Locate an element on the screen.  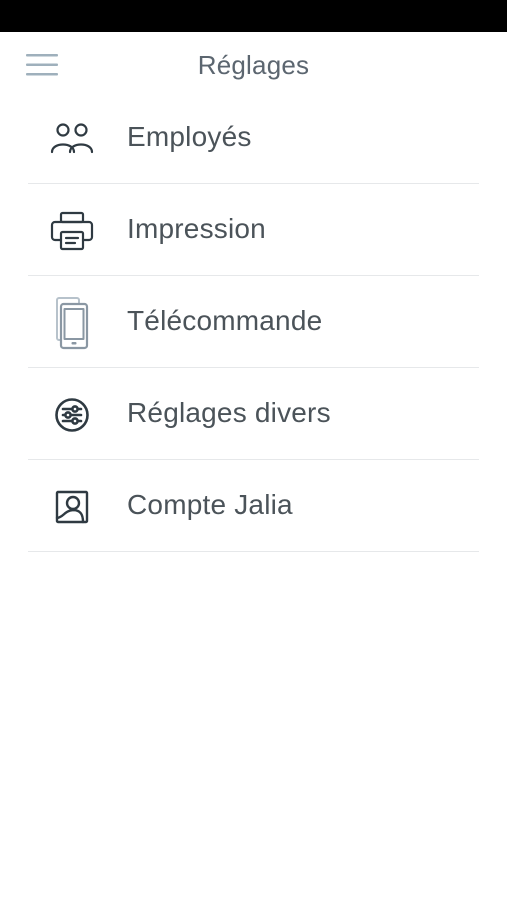
smartphone-icon is located at coordinates (72, 323).